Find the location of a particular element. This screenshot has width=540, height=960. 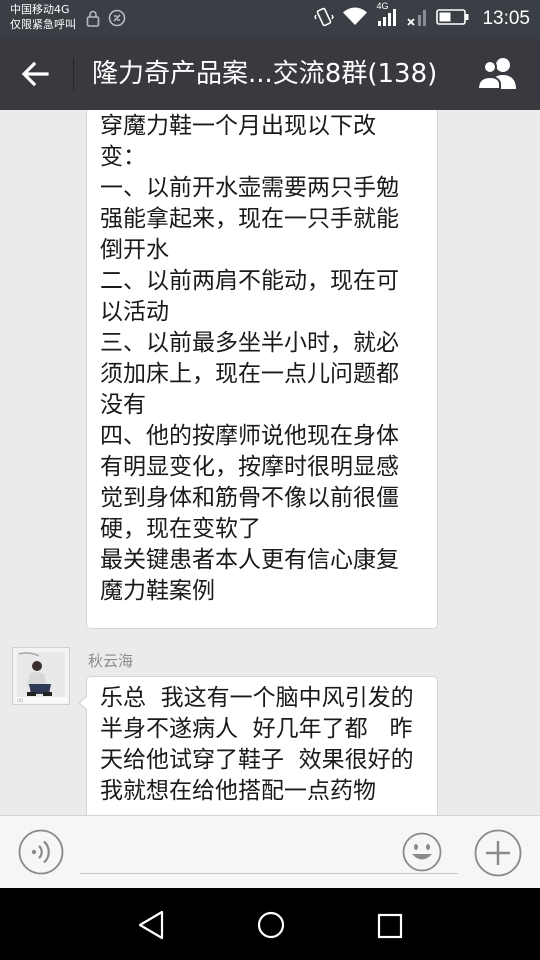

avatar: QQ is located at coordinates (41, 676).